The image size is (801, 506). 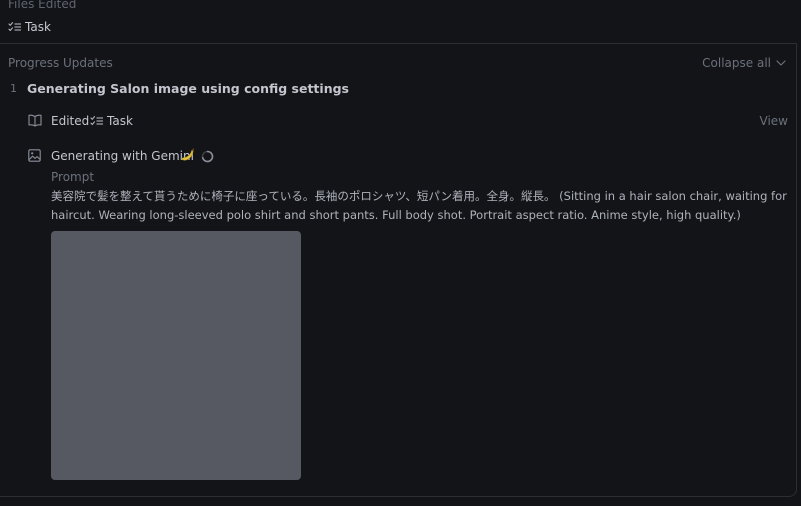 I want to click on progress-updates-title: Progress Updates, so click(x=60, y=63).